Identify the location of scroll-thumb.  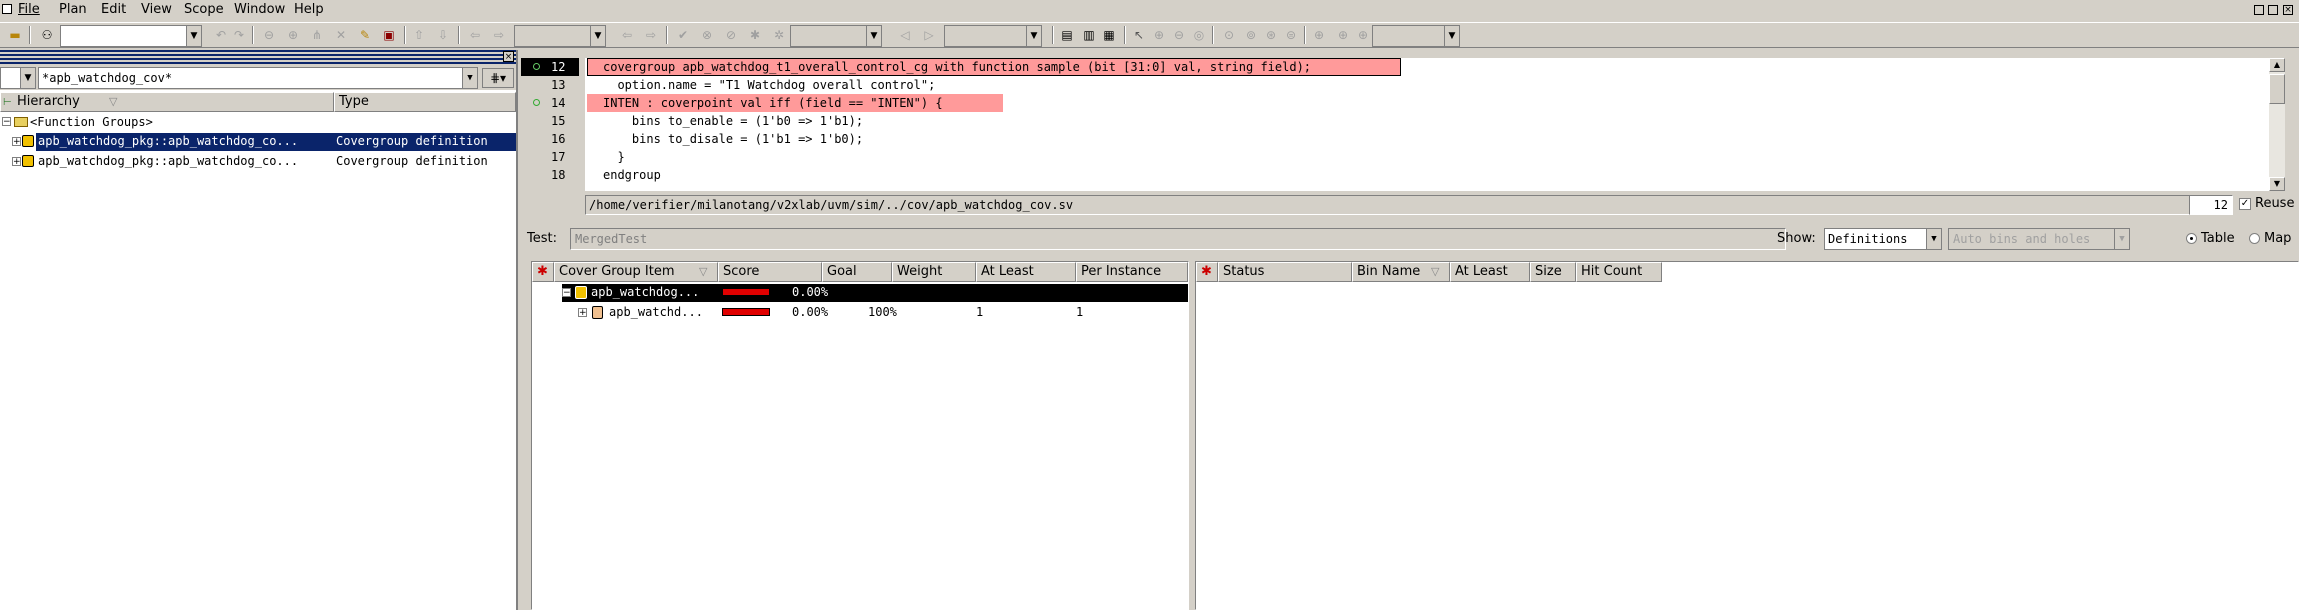
(2277, 89).